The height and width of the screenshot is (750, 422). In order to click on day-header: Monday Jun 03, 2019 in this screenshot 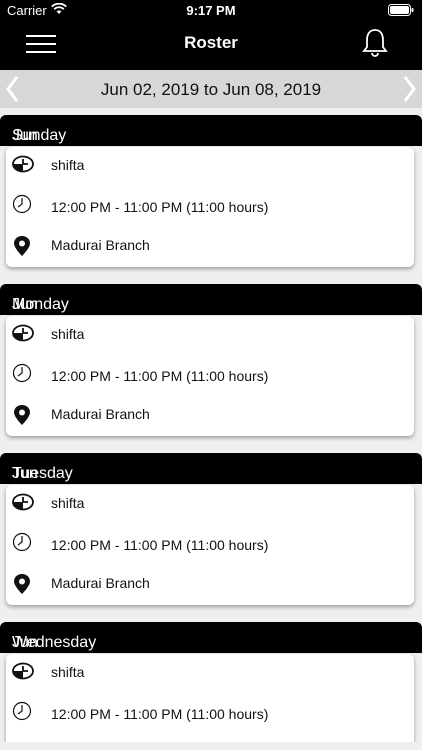, I will do `click(211, 316)`.